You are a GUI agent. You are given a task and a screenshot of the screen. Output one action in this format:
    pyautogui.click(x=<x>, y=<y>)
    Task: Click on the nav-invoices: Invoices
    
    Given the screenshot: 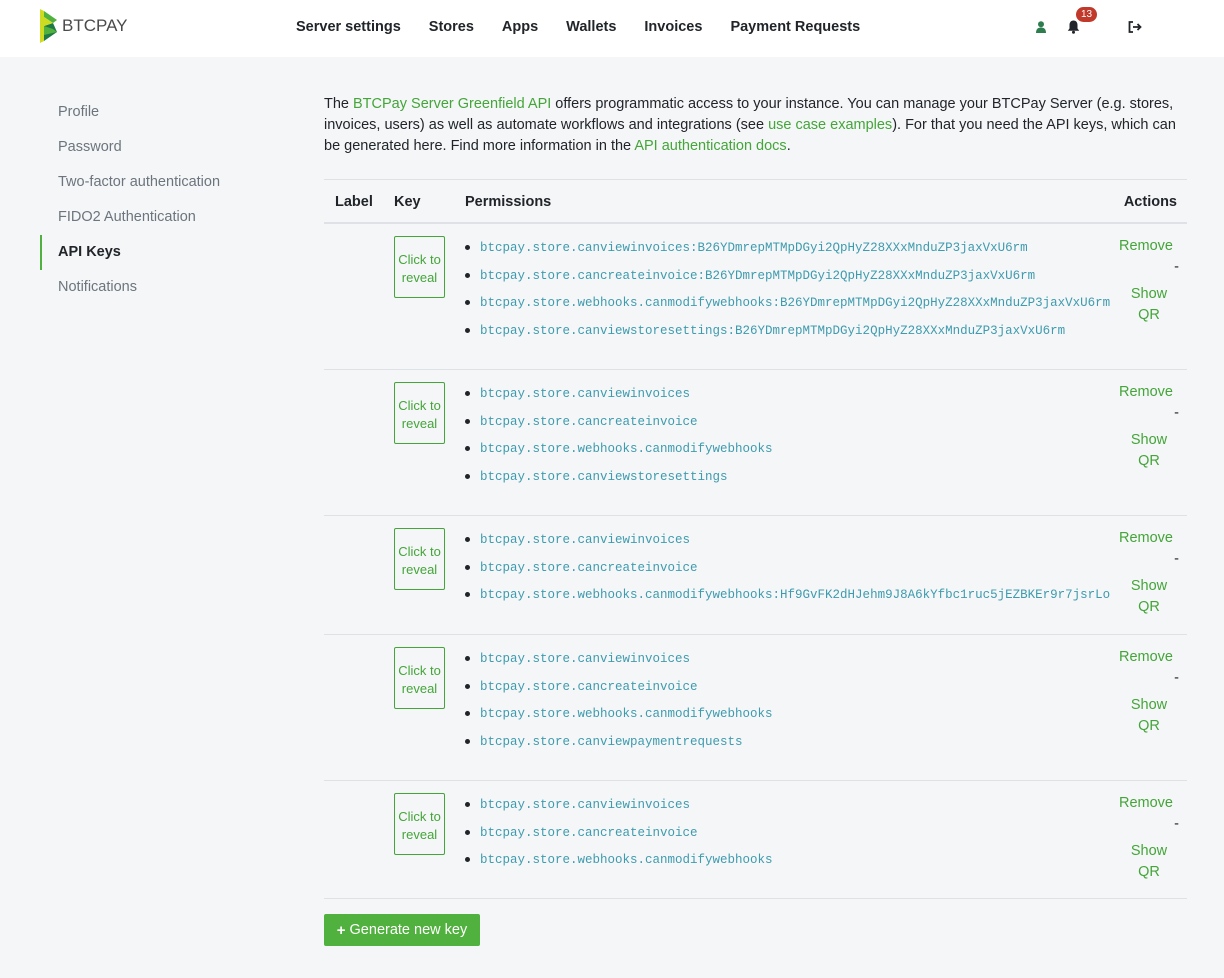 What is the action you would take?
    pyautogui.click(x=673, y=27)
    